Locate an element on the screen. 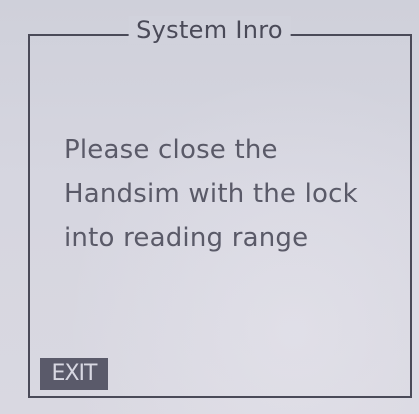  dialog-title: System Inro is located at coordinates (209, 30).